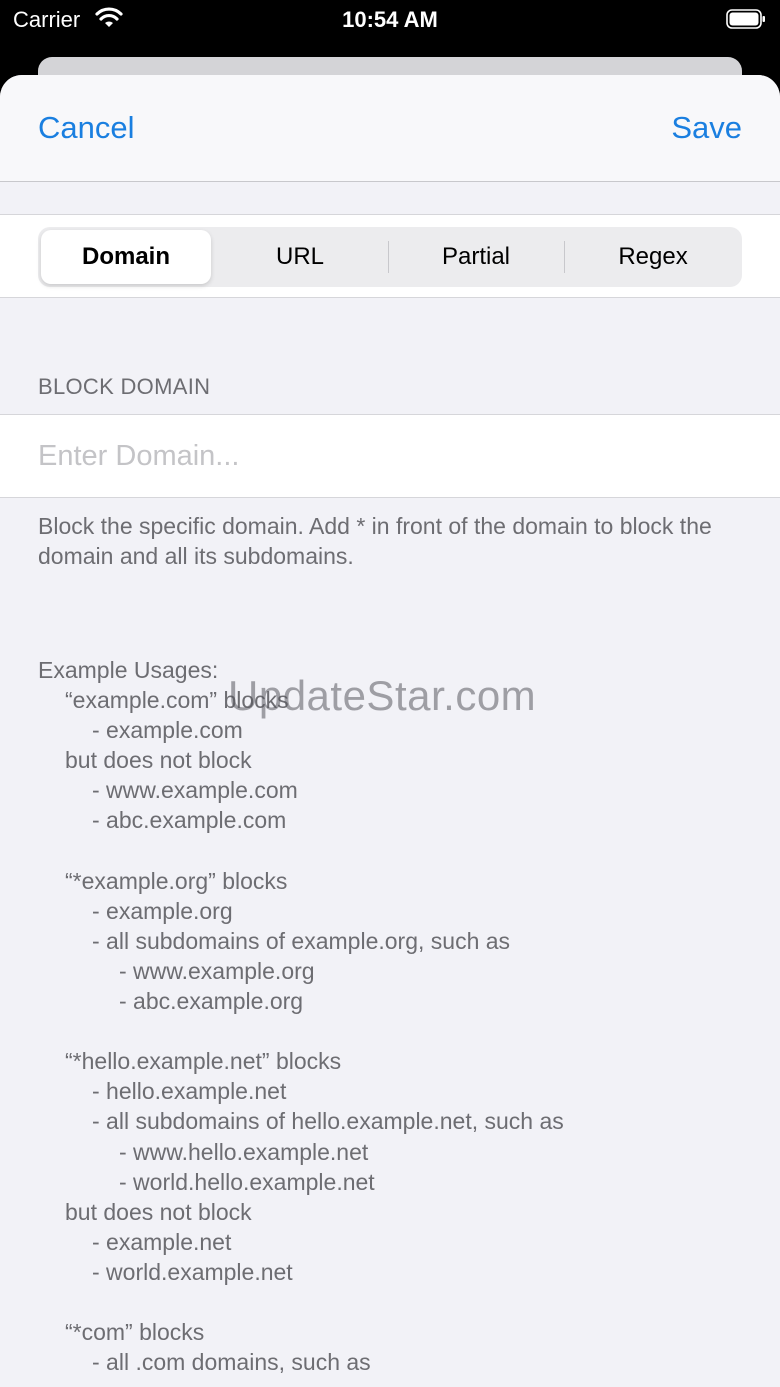 This screenshot has height=1387, width=780. I want to click on cancel-button: Cancel, so click(86, 128).